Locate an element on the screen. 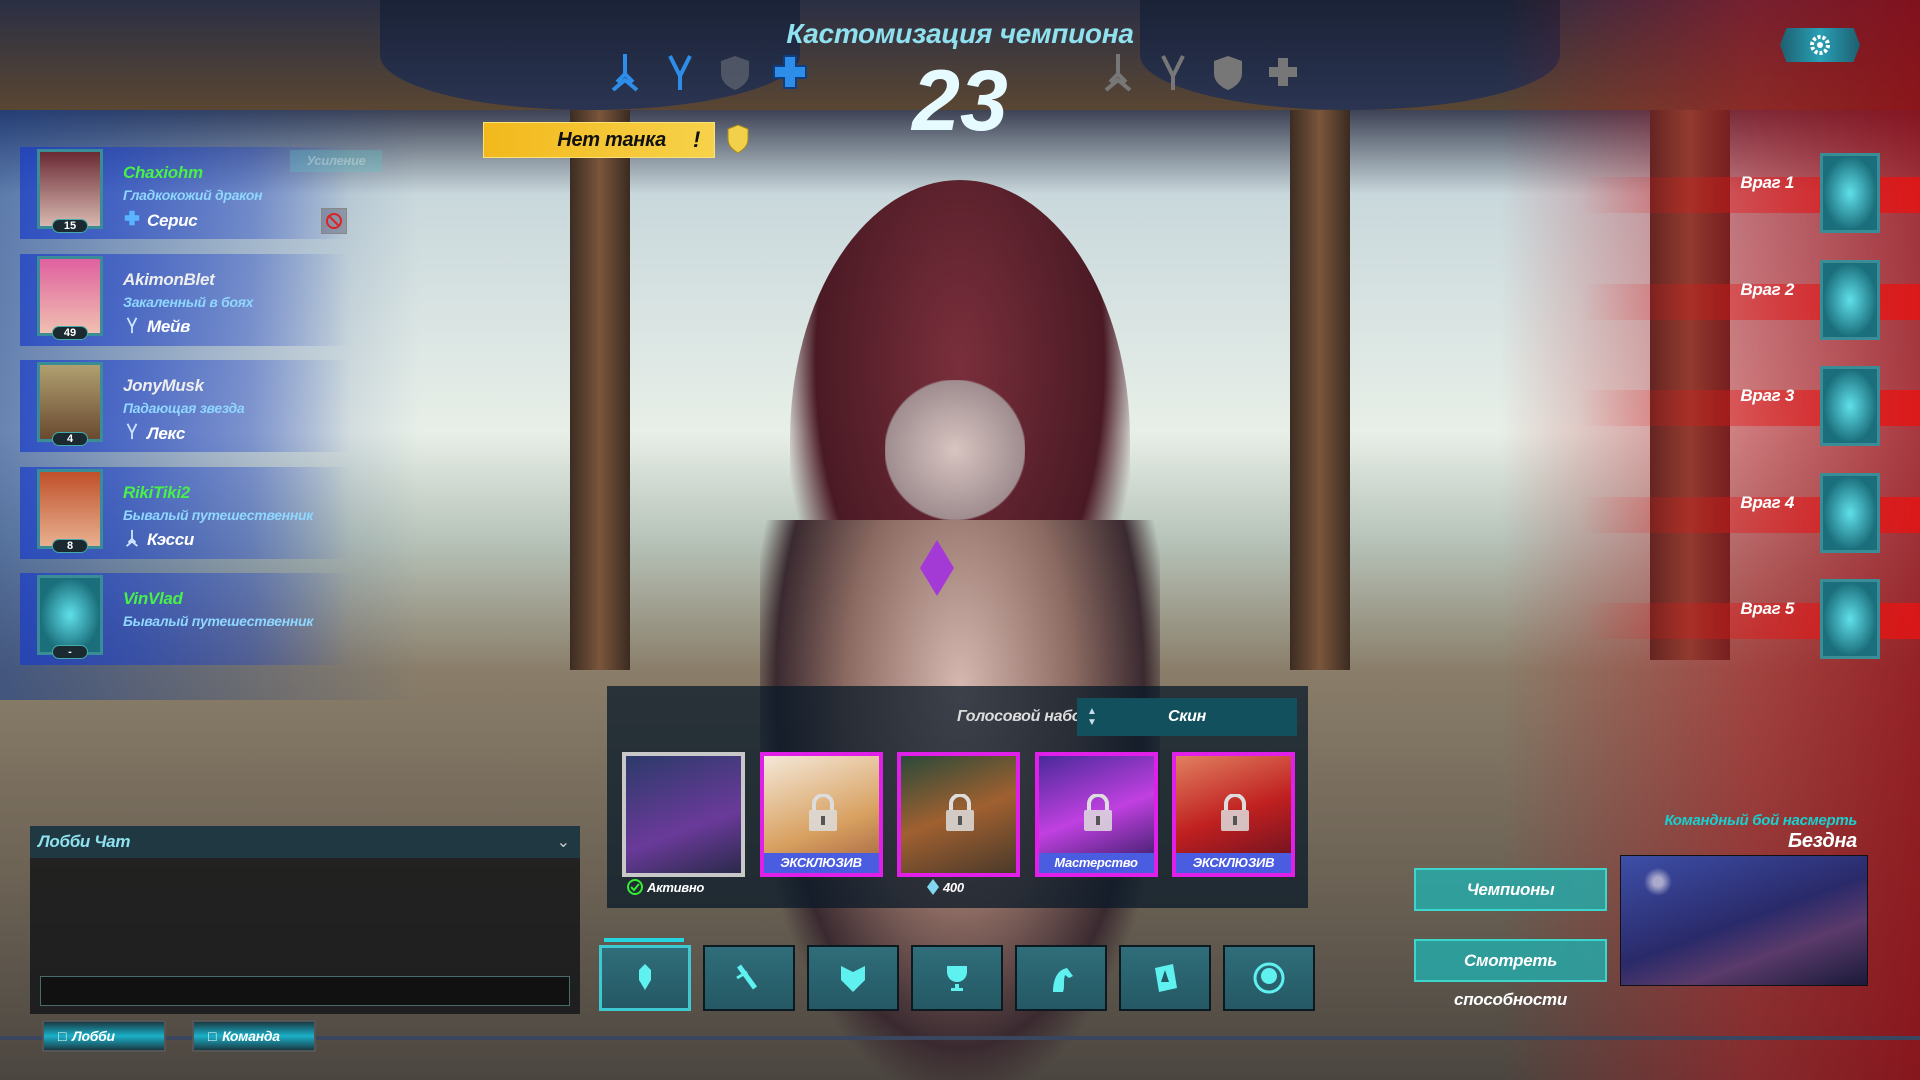 The width and height of the screenshot is (1920, 1080). death-effects-icon is located at coordinates (1269, 978).